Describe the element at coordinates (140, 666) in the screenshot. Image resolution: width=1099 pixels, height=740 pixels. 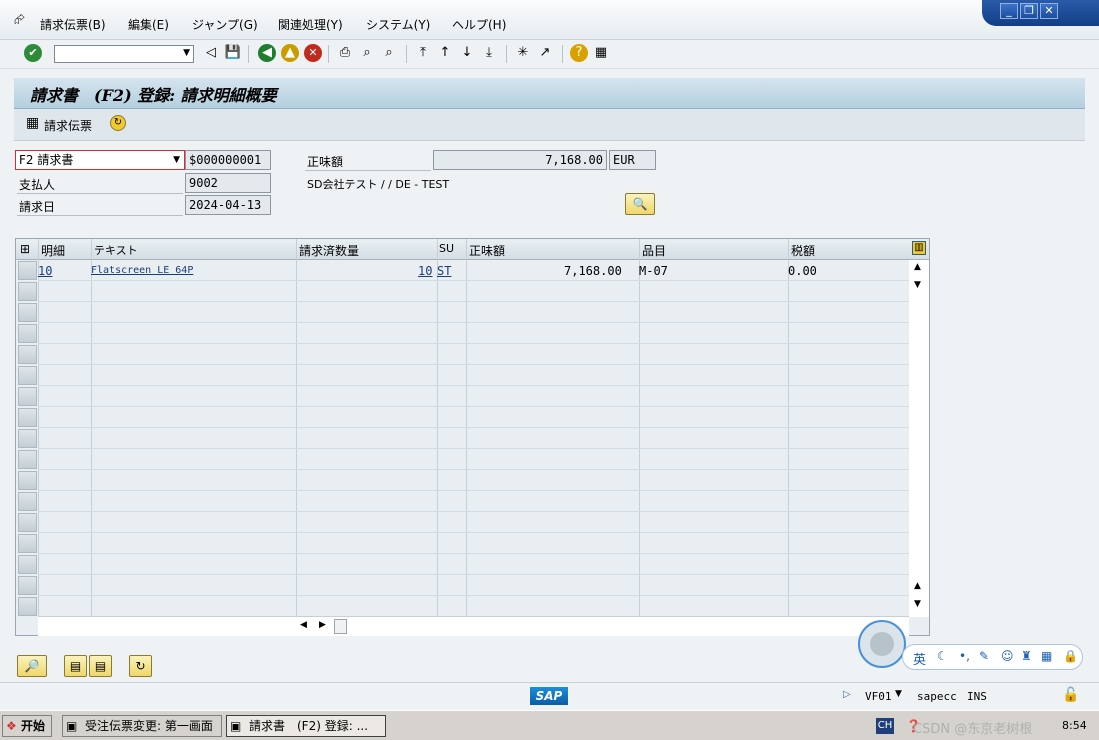
I see `refresh-button: ↻` at that location.